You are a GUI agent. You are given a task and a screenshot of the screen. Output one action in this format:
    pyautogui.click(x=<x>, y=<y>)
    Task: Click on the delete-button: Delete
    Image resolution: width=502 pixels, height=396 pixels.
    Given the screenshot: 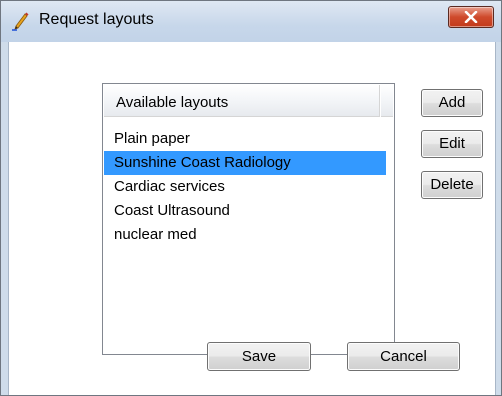 What is the action you would take?
    pyautogui.click(x=452, y=185)
    